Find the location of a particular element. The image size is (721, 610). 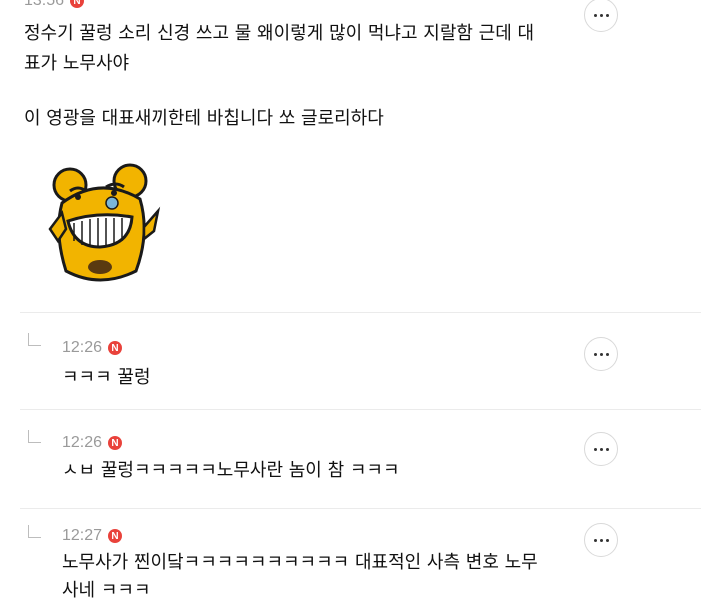

reply-text-line: 노무사가 찐이닼ㅋㅋㅋㅋㅋㅋㅋㅋㅋㅋ 대표적인 사측 변호 노무 is located at coordinates (300, 562).